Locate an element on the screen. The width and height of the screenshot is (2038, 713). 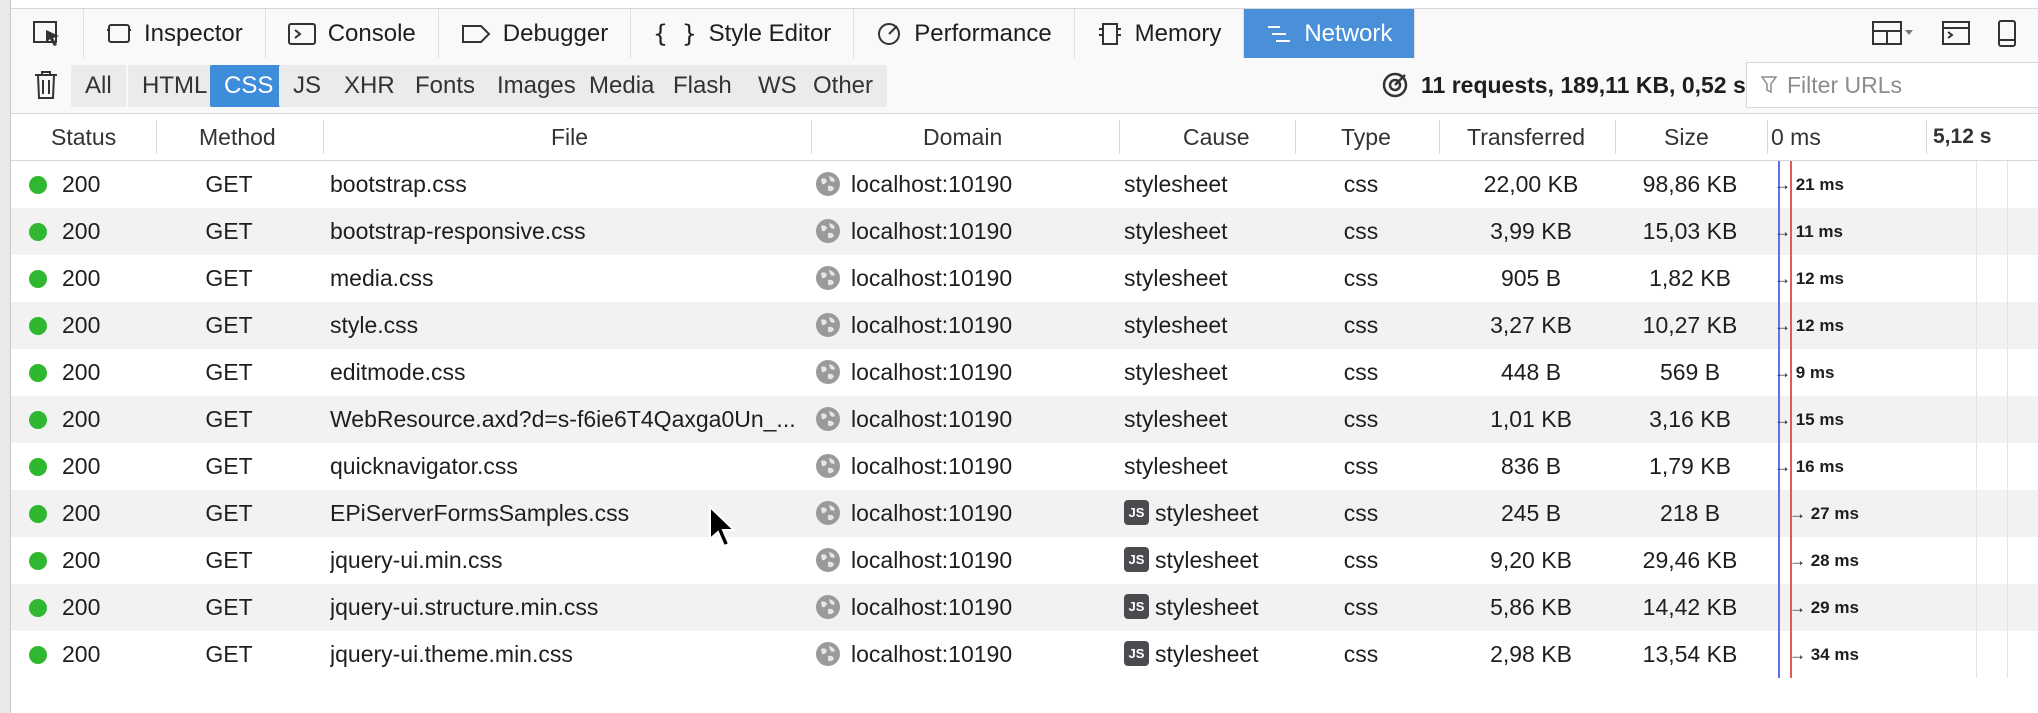
tab-inspector: Inspector is located at coordinates (175, 33).